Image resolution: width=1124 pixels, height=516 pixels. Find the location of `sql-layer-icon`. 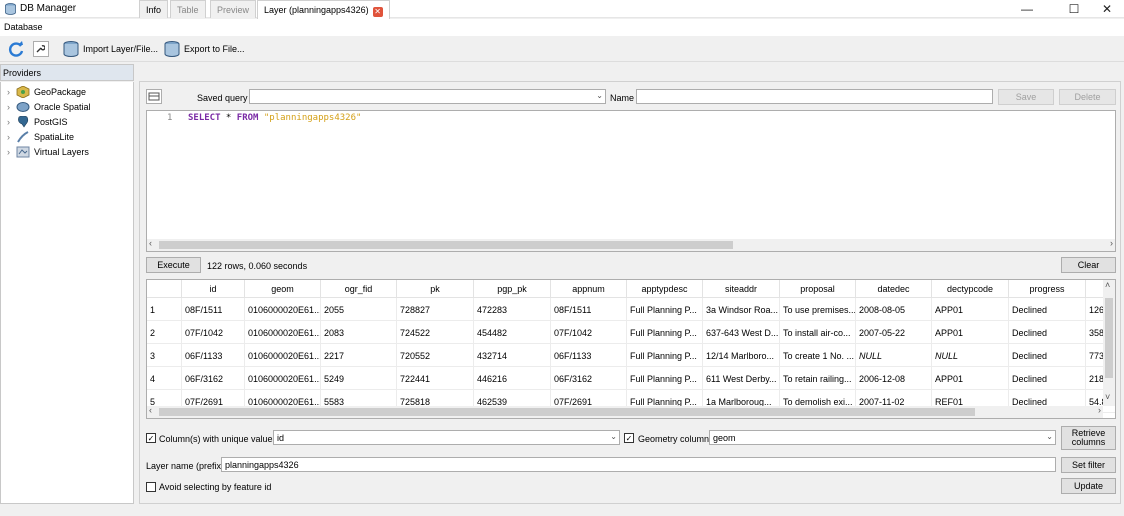

sql-layer-icon is located at coordinates (154, 96).